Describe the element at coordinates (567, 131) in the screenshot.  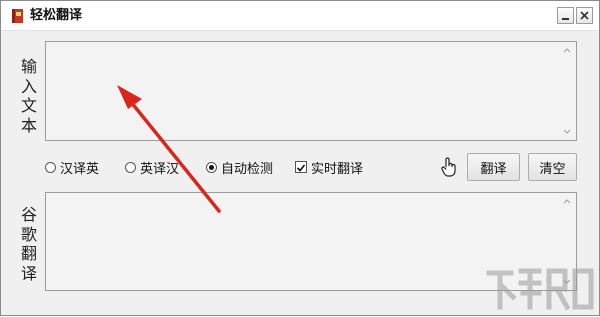
I see `scroll-down-icon` at that location.